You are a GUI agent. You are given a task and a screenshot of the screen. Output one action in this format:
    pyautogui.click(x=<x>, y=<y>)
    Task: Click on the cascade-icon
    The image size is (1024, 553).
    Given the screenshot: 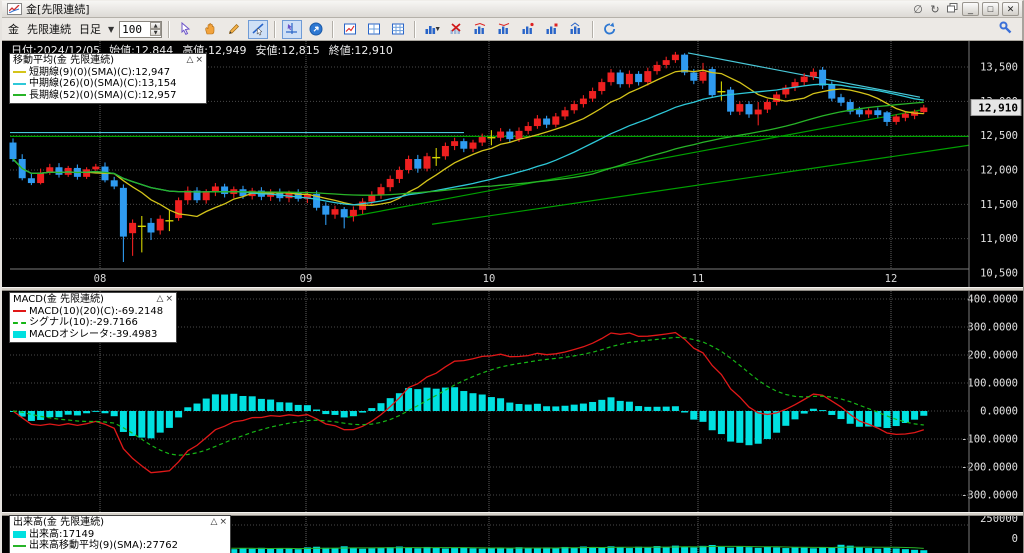 What is the action you would take?
    pyautogui.click(x=952, y=9)
    